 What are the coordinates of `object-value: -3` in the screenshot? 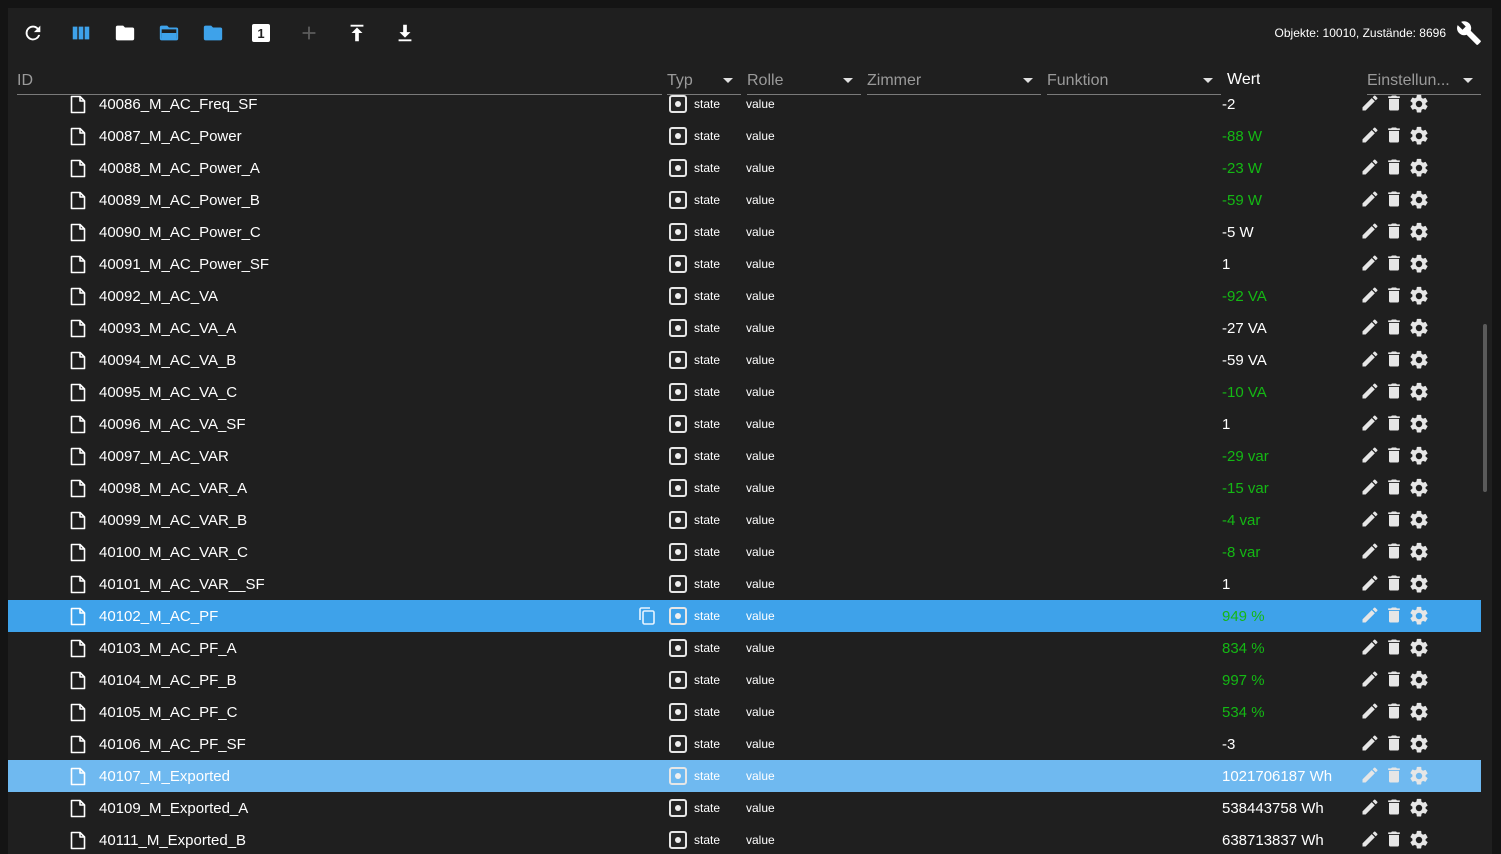 It's located at (1228, 744).